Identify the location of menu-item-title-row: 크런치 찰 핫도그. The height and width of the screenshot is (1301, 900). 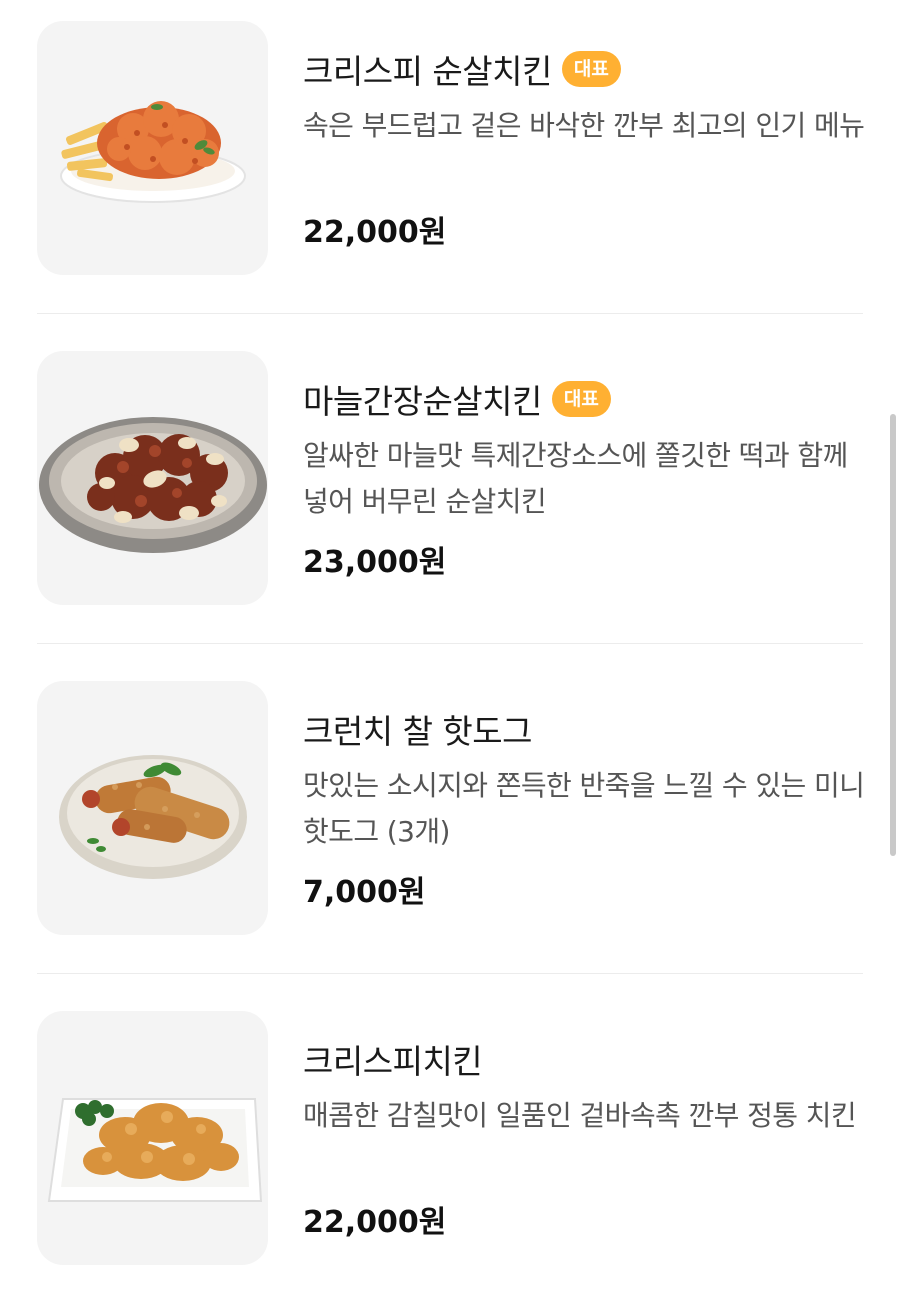
(418, 729).